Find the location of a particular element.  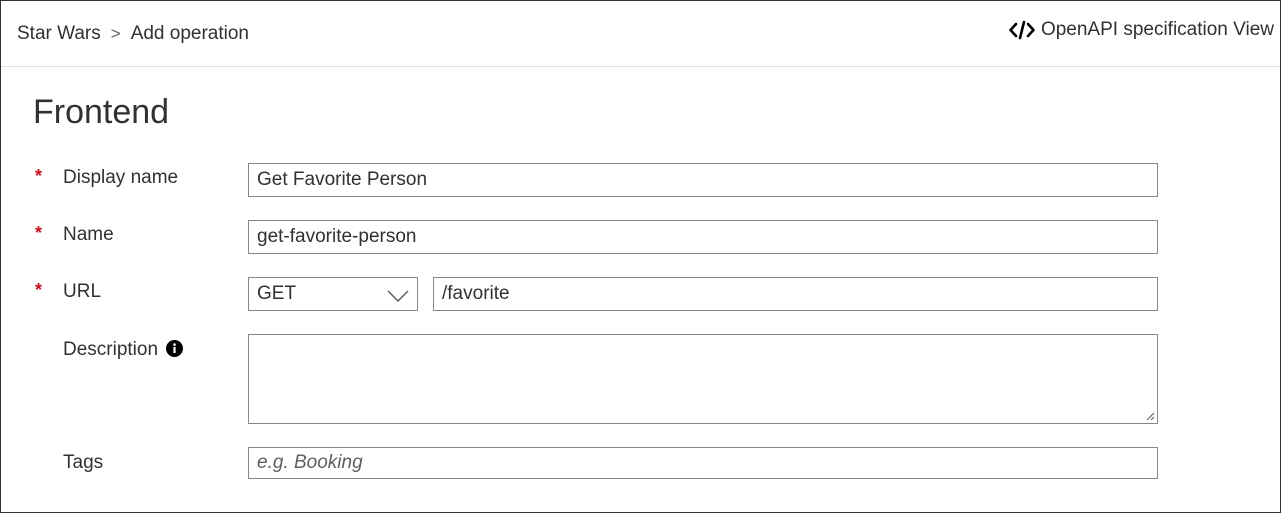

breadcrumb: Star Wars > Add operation is located at coordinates (133, 34).